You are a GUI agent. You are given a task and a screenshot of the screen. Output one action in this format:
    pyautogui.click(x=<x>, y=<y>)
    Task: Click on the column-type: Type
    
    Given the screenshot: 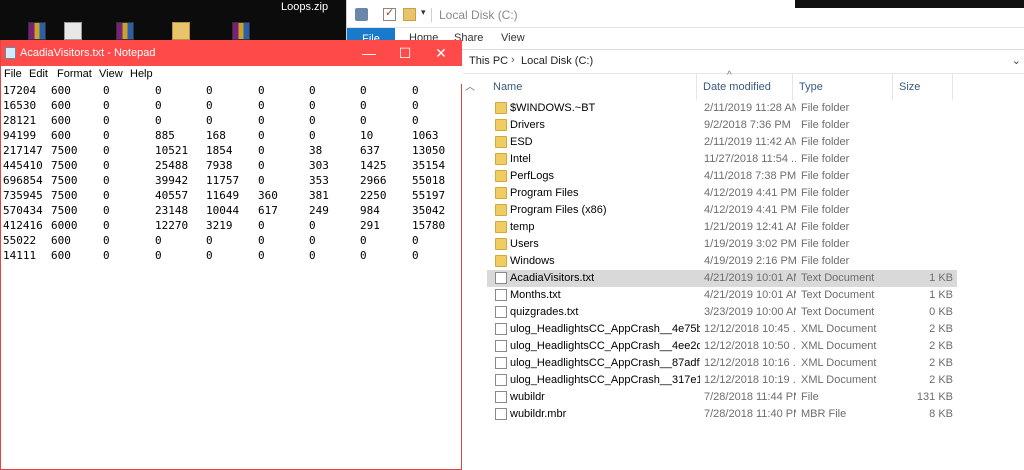 What is the action you would take?
    pyautogui.click(x=843, y=87)
    